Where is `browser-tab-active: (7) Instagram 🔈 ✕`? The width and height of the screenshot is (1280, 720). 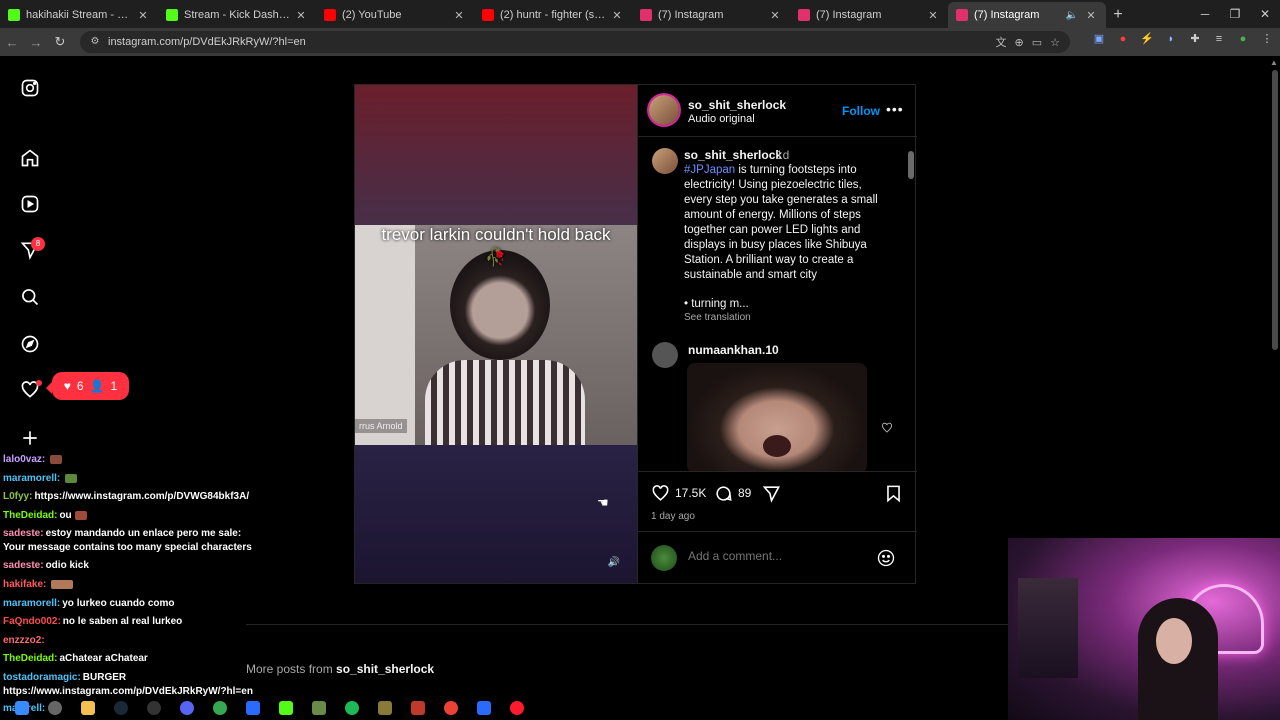
browser-tab-active: (7) Instagram 🔈 ✕ is located at coordinates (1027, 15).